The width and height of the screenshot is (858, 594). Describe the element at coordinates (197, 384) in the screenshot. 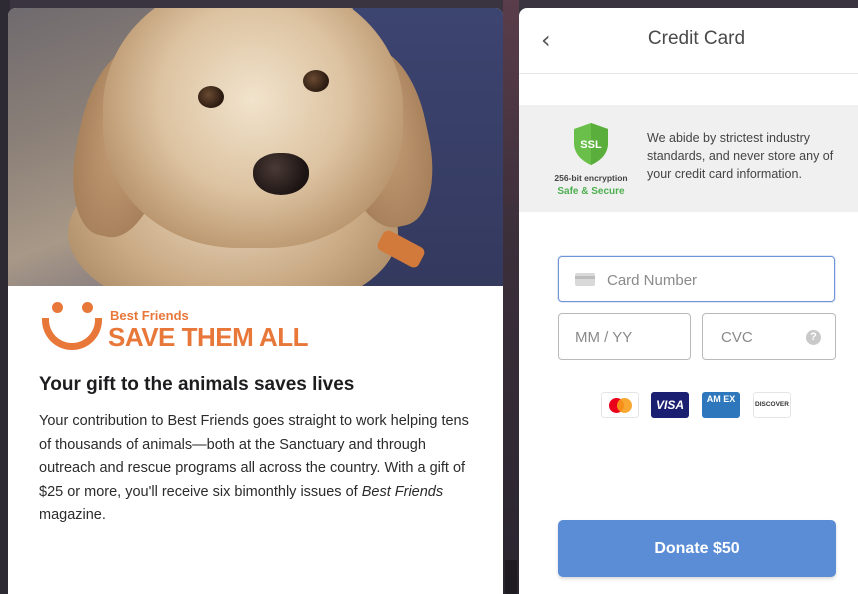

I see `promo-headline: Your gift to the animals saves lives` at that location.